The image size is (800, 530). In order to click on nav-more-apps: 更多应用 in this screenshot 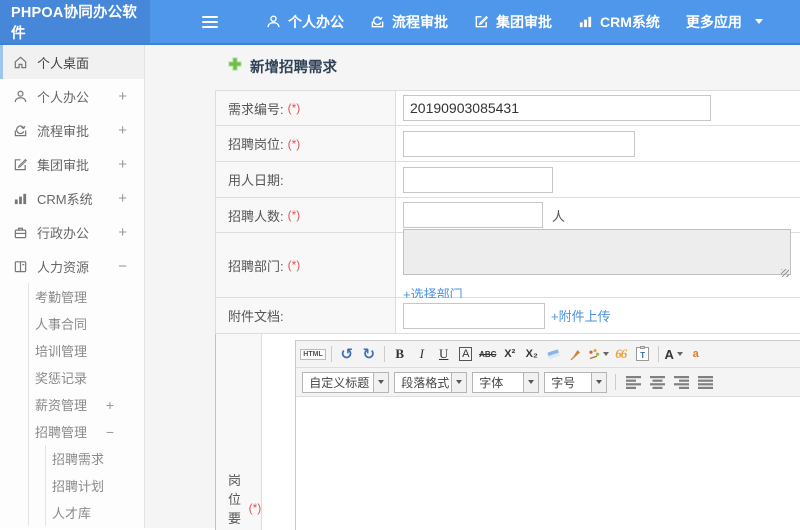, I will do `click(714, 22)`.